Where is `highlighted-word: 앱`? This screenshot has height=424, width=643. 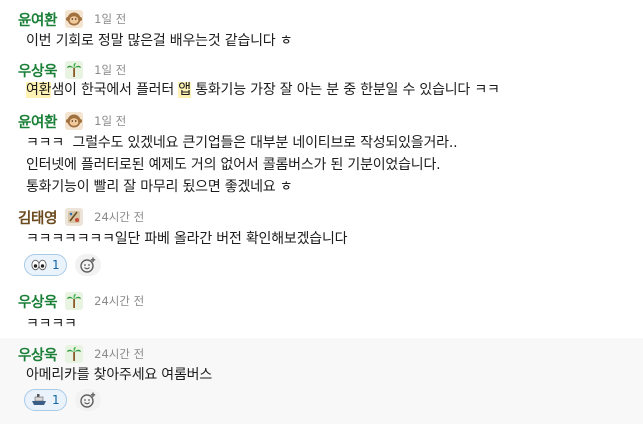
highlighted-word: 앱 is located at coordinates (184, 90).